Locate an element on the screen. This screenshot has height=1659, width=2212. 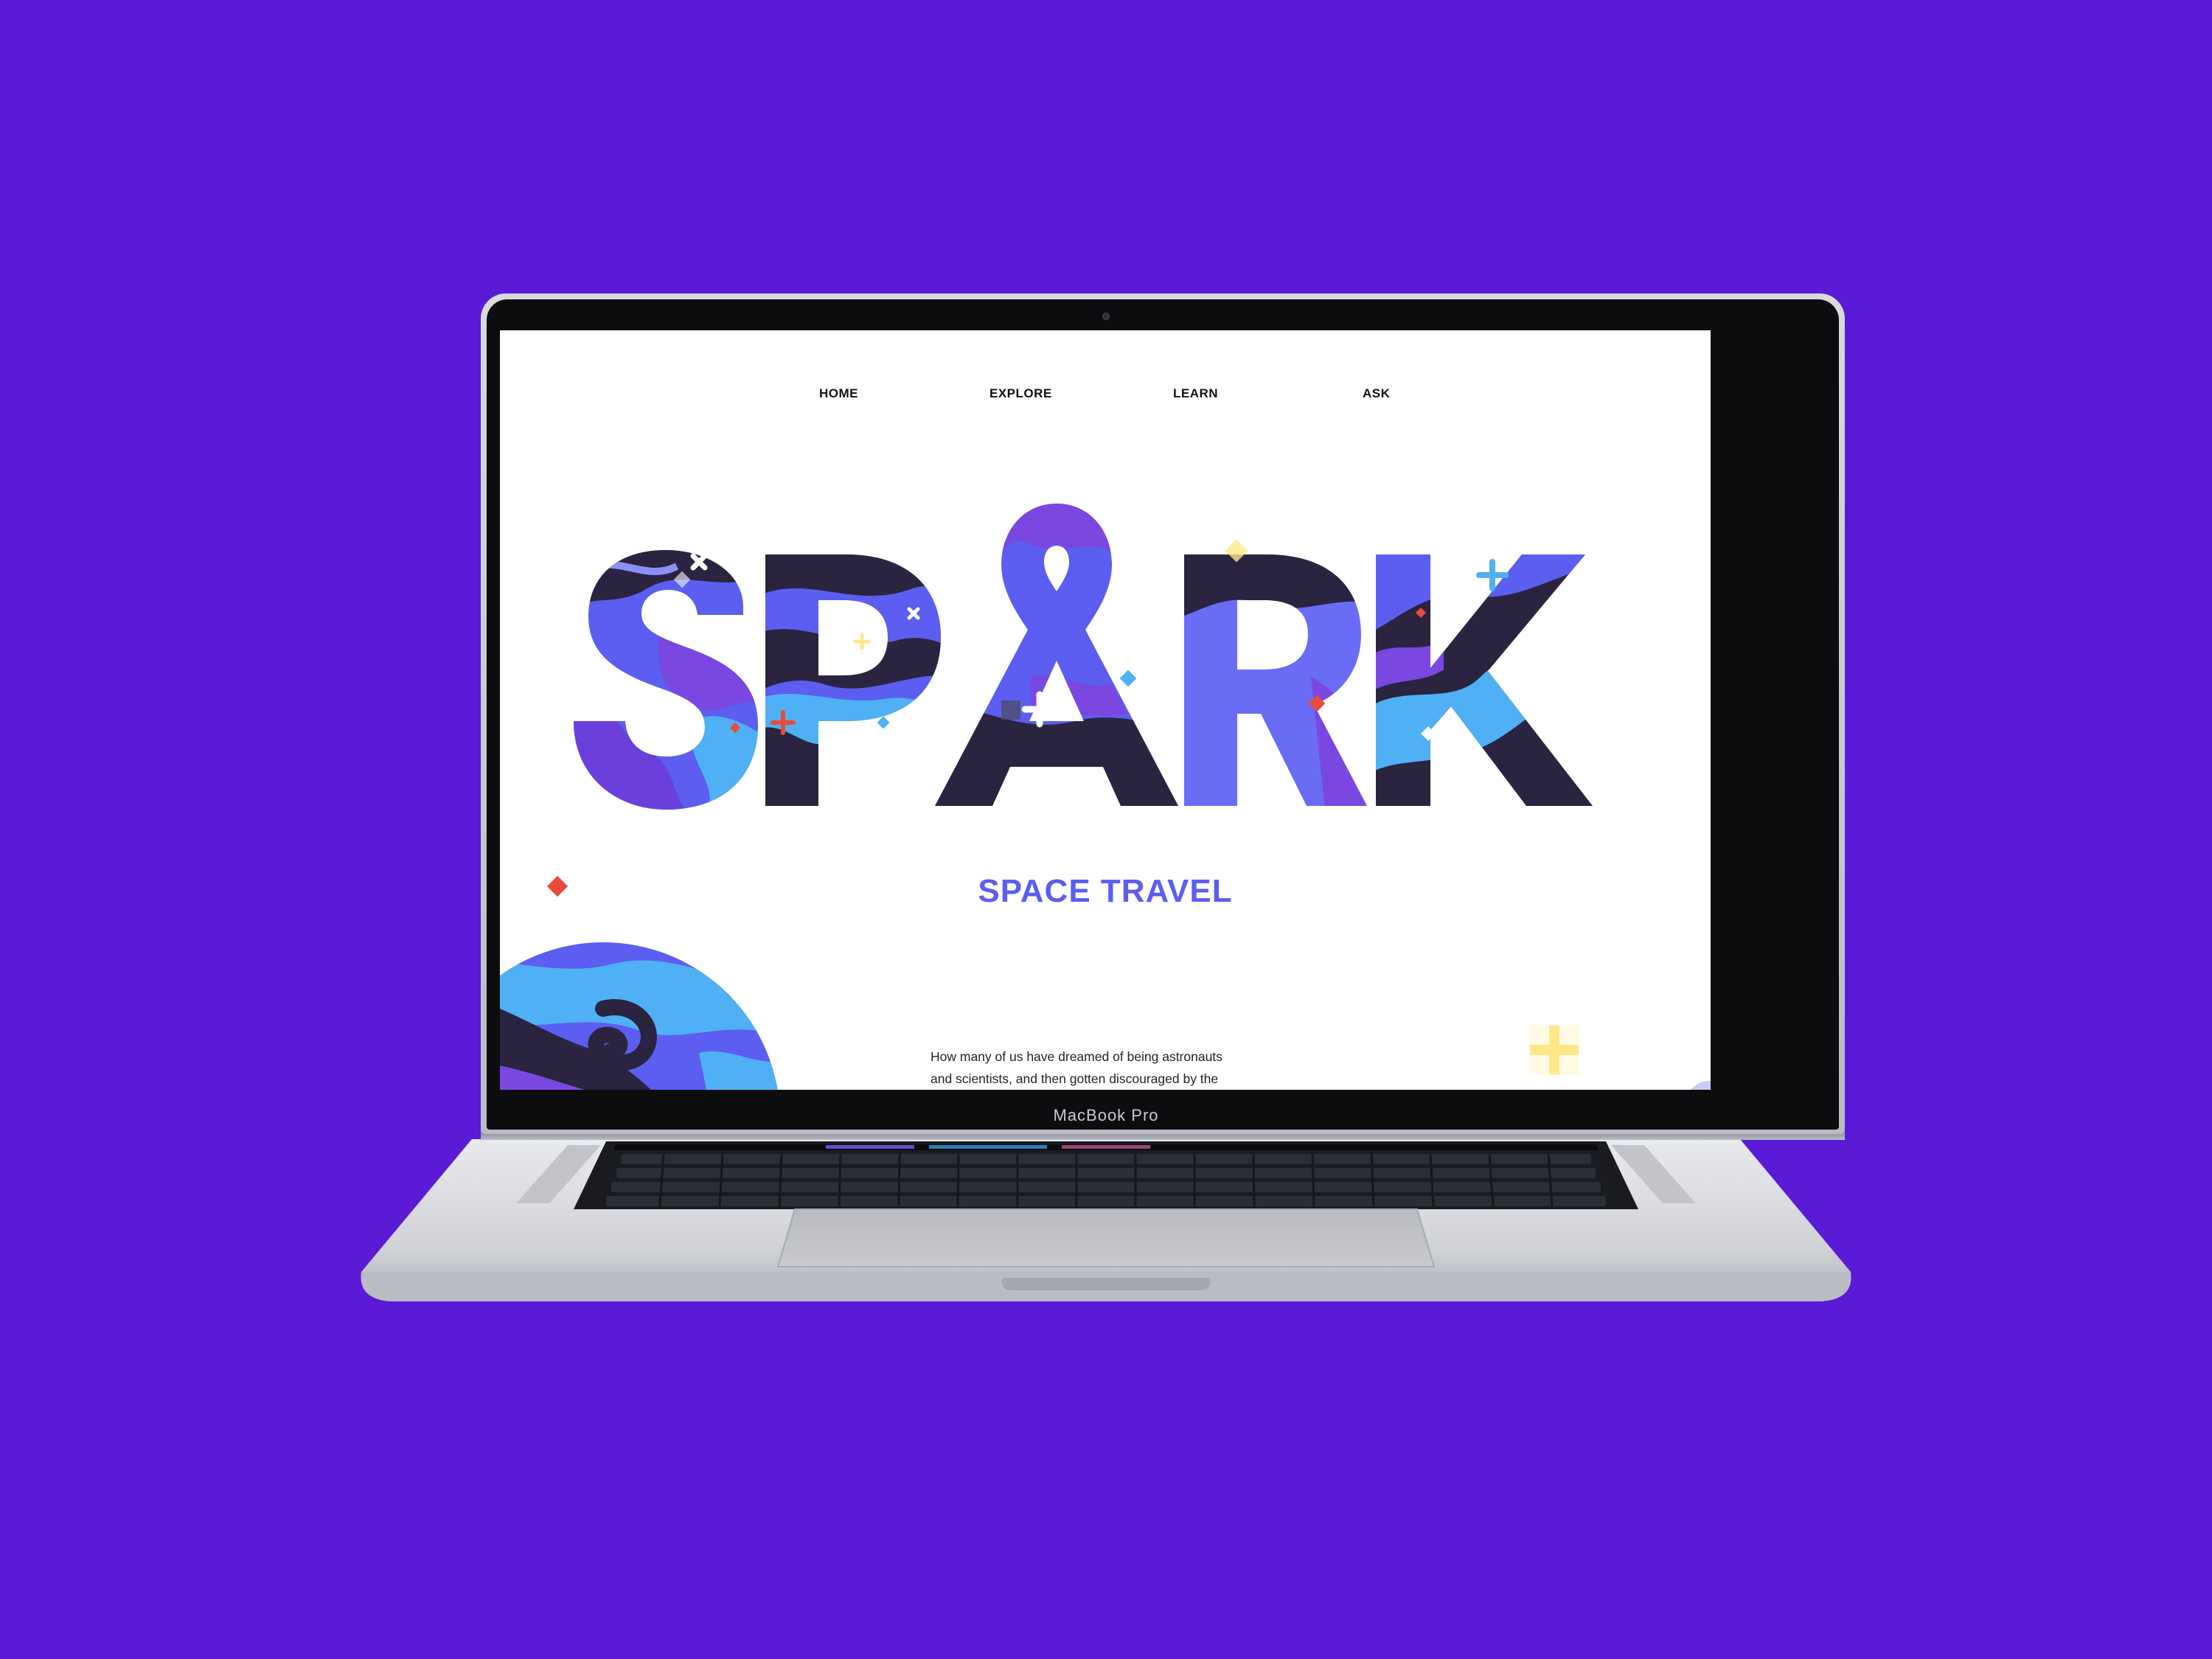
planet-edge-decor is located at coordinates (1701, 1085).